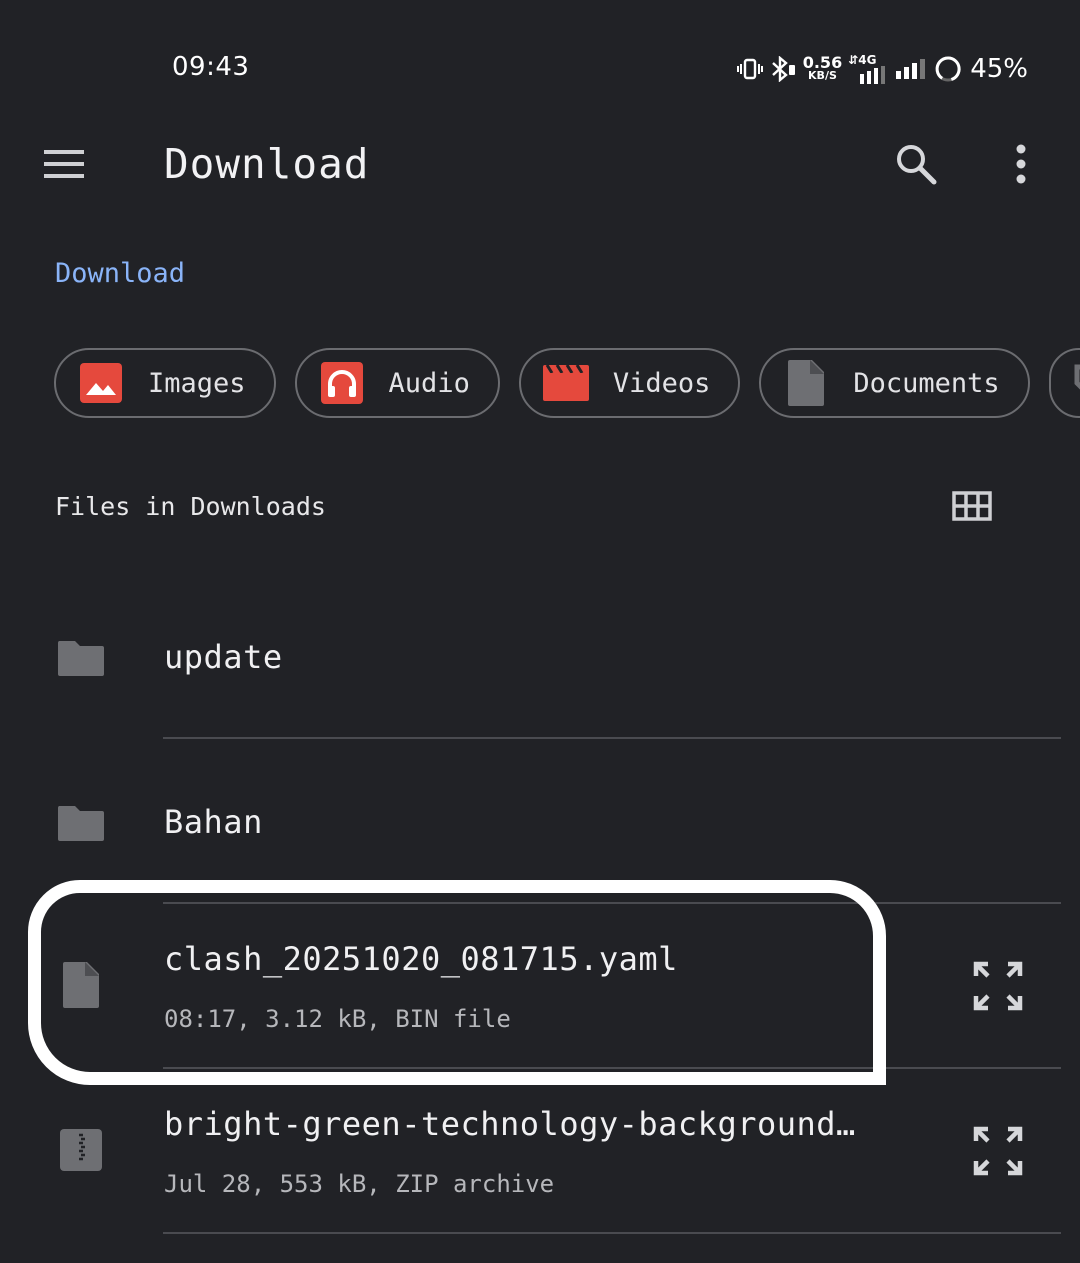 The image size is (1080, 1263). Describe the element at coordinates (783, 69) in the screenshot. I see `bluetooth-icon` at that location.